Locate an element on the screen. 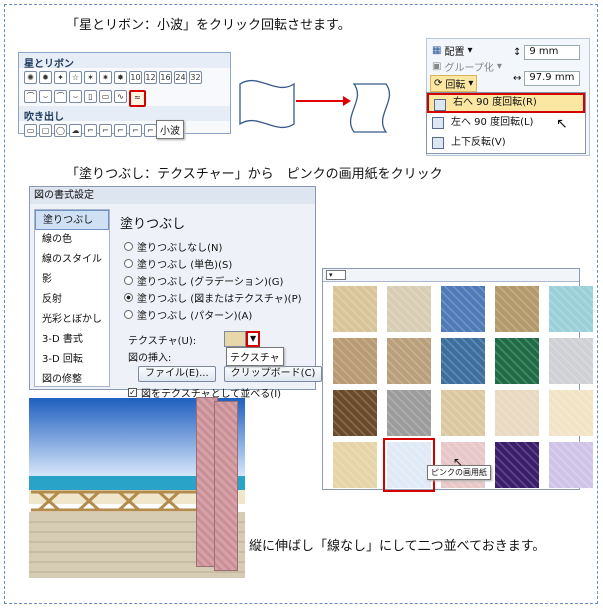 Image resolution: width=603 pixels, height=610 pixels. dialog-title: 図の書式設定 is located at coordinates (172, 195).